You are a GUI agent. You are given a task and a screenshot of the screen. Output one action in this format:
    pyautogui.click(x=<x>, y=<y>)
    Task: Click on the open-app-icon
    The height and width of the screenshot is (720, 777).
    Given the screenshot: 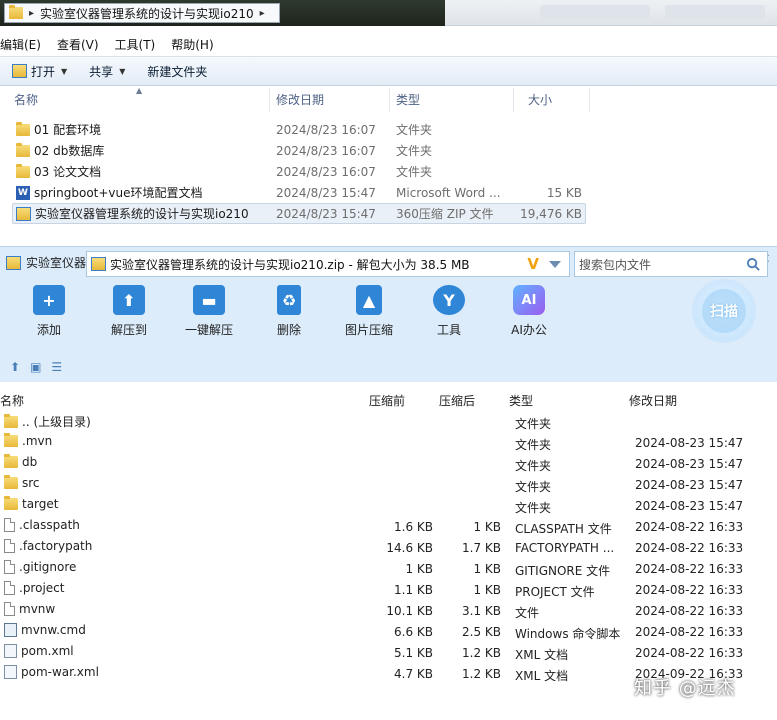 What is the action you would take?
    pyautogui.click(x=19, y=71)
    